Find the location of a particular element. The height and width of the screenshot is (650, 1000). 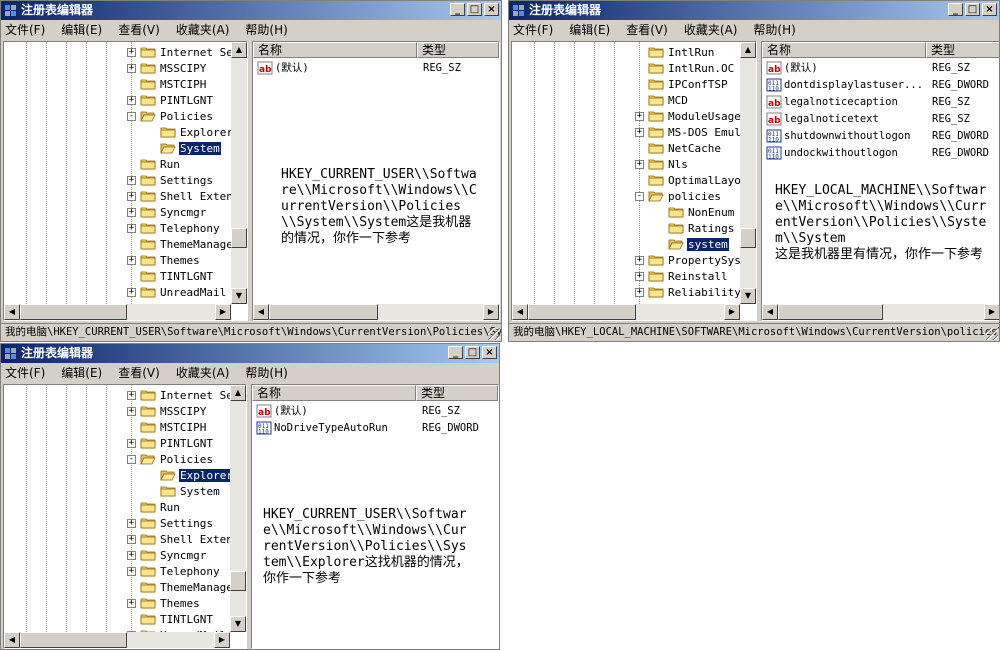

tree-key-system: System is located at coordinates (190, 491).